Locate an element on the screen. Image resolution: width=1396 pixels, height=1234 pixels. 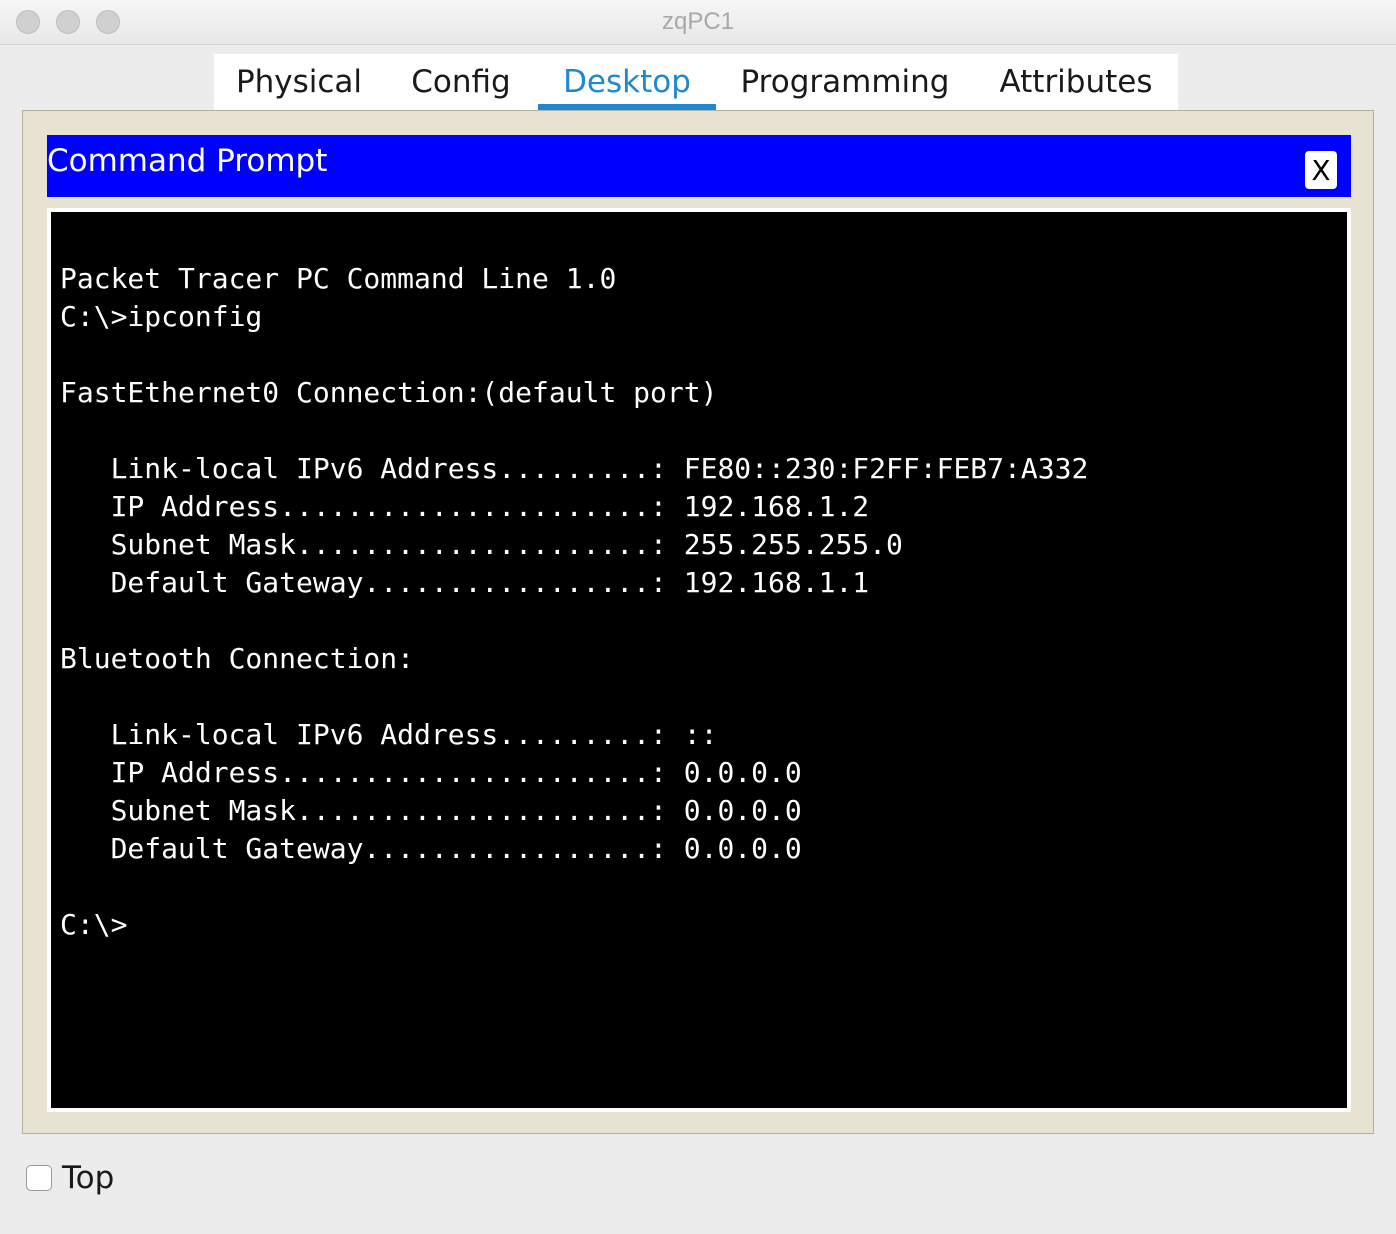
top-option: Top is located at coordinates (70, 1178).